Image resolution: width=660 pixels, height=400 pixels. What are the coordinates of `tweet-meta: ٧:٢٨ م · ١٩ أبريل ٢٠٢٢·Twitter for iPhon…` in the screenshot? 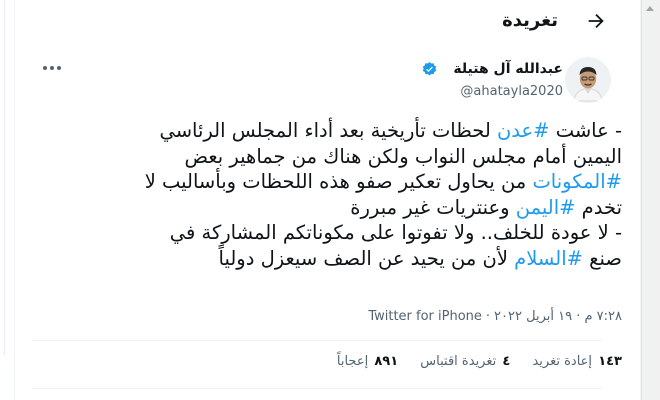 It's located at (495, 316).